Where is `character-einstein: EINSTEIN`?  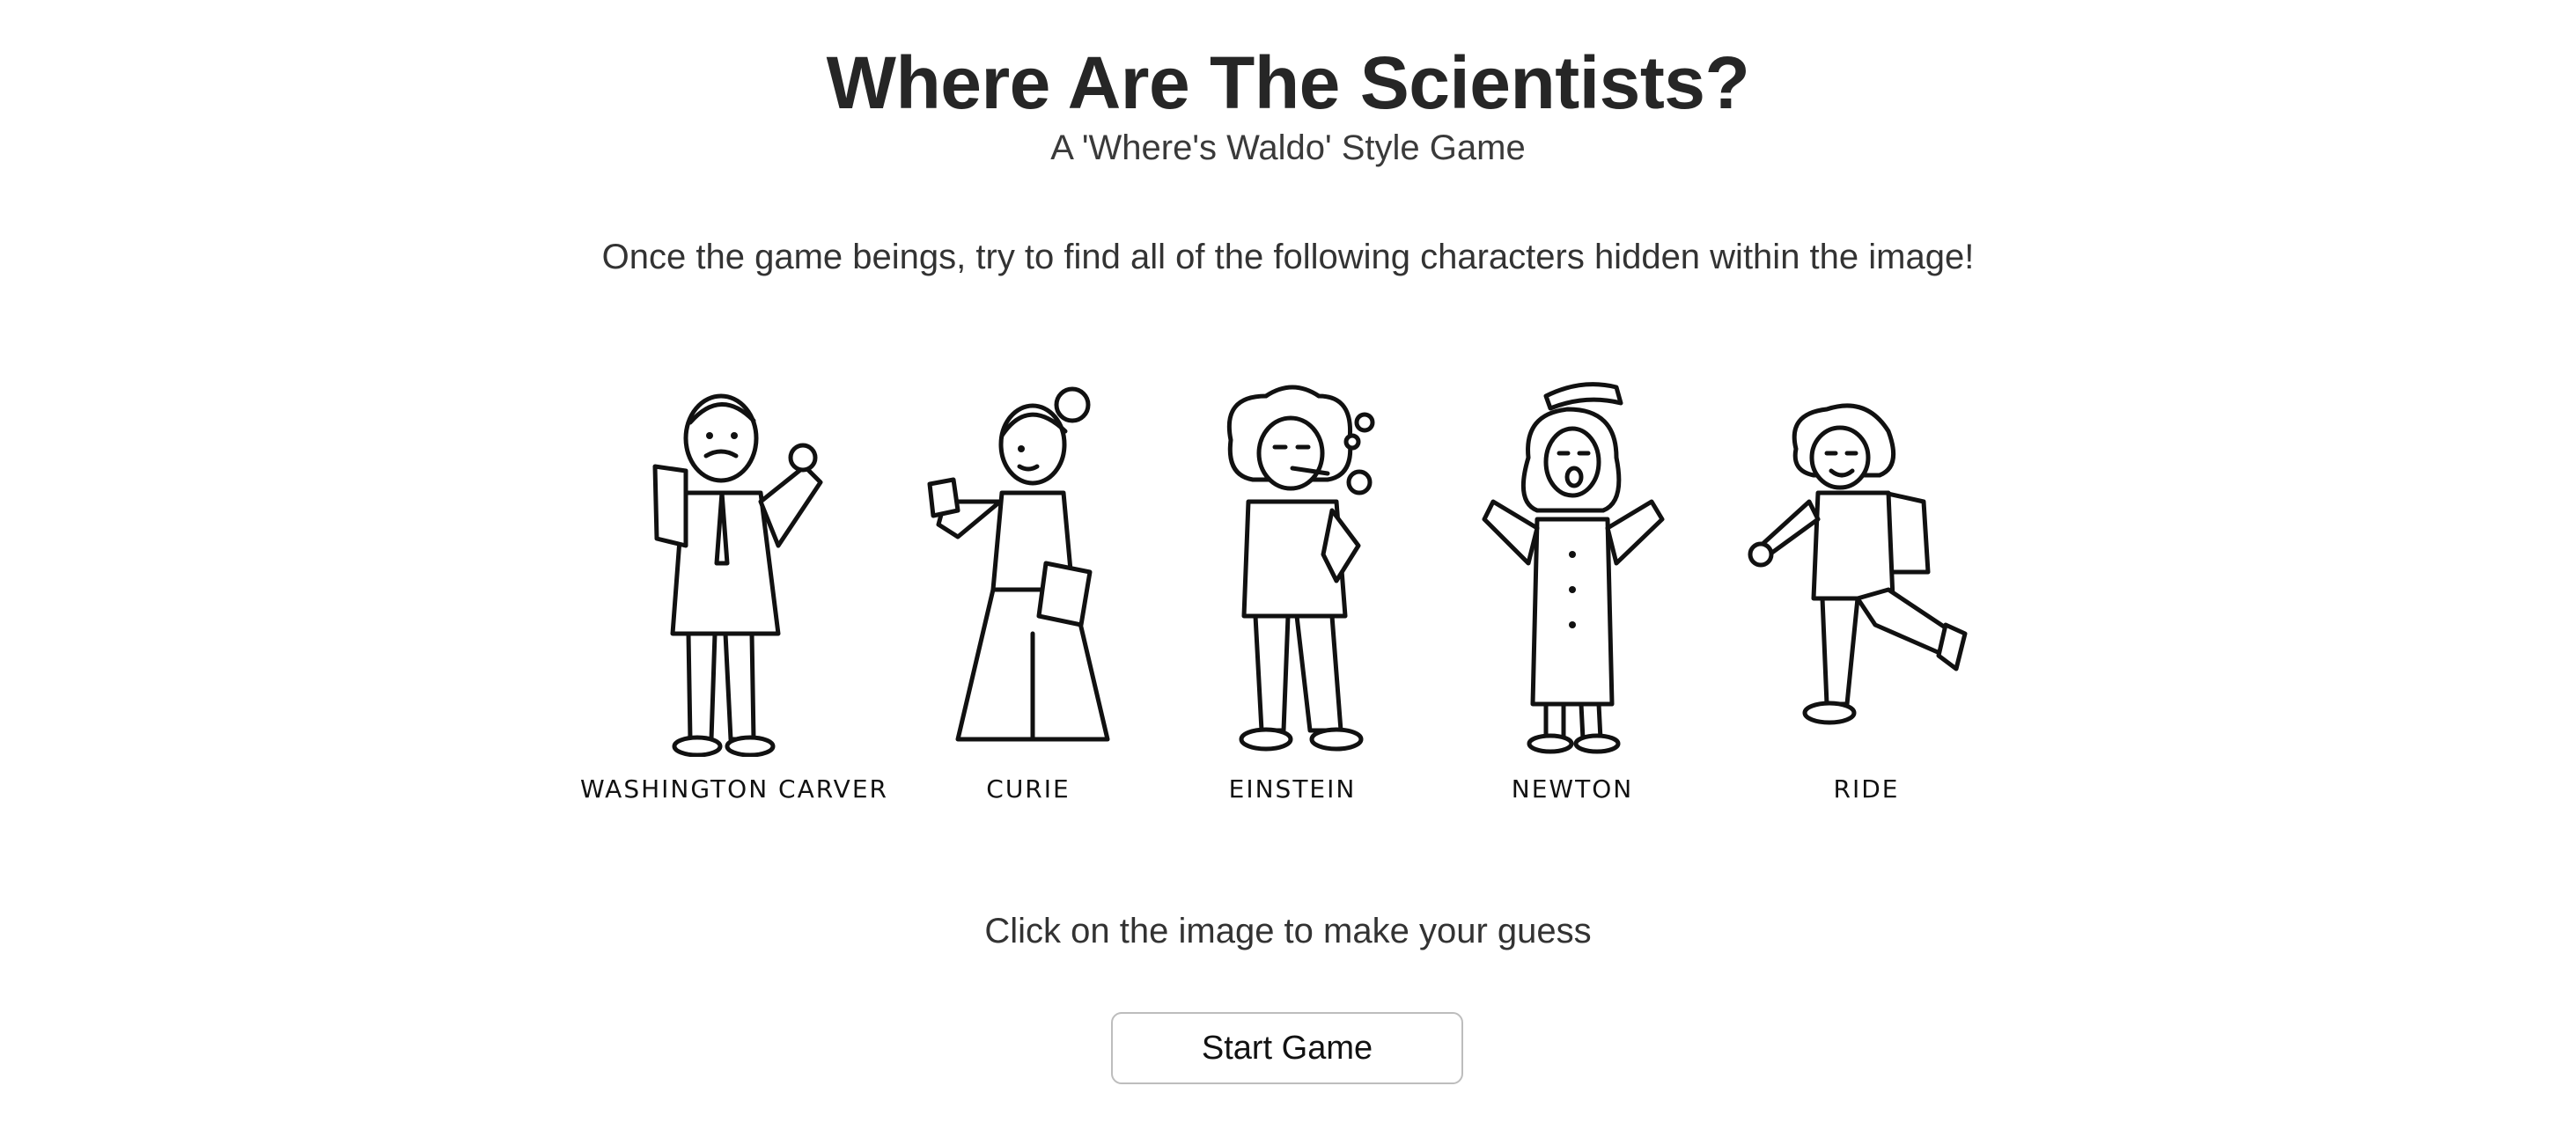
character-einstein: EINSTEIN is located at coordinates (1292, 598).